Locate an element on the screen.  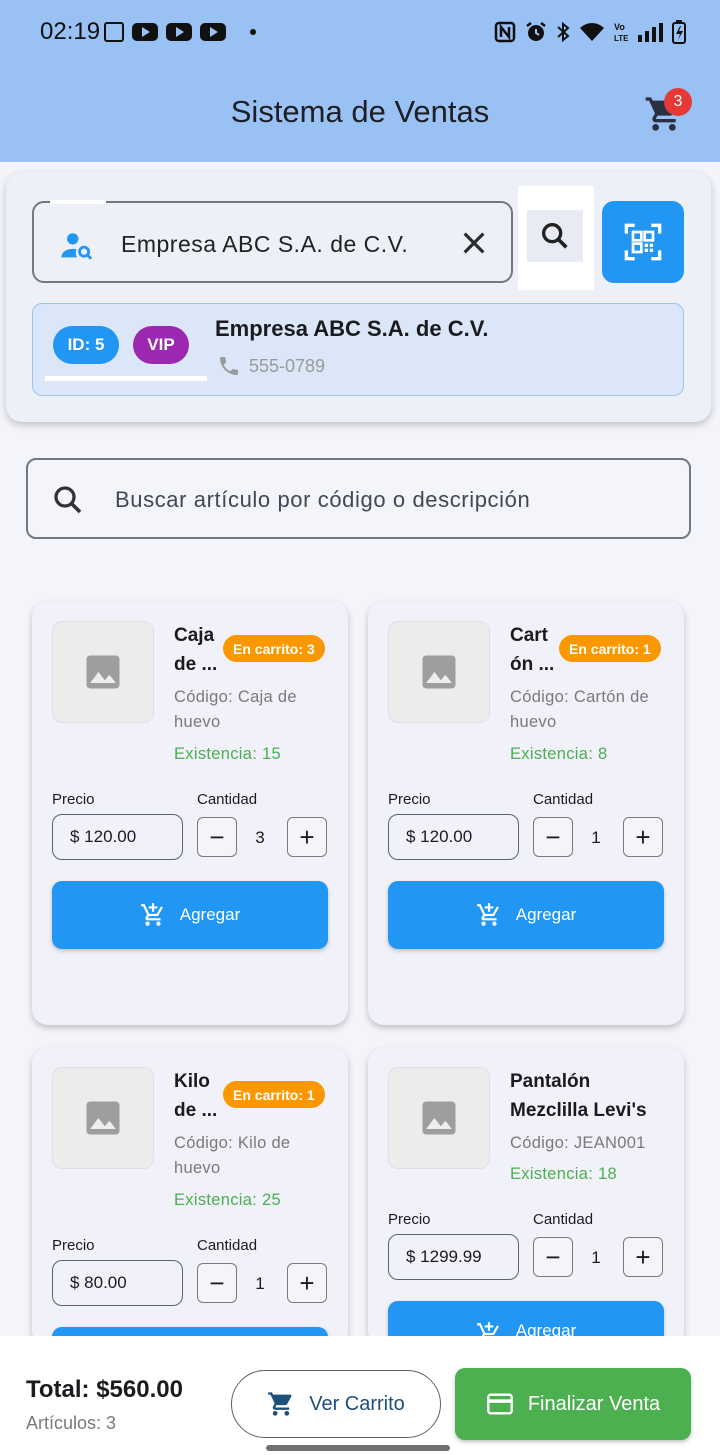
svg-text: LTE is located at coordinates (621, 38).